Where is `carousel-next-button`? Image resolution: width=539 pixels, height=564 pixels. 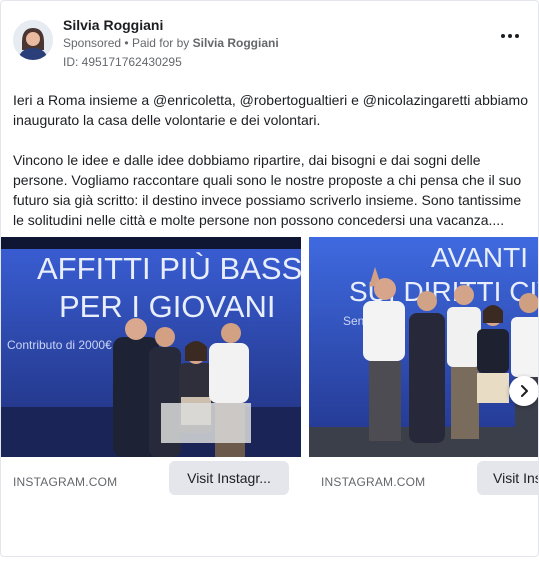
carousel-next-button is located at coordinates (523, 391).